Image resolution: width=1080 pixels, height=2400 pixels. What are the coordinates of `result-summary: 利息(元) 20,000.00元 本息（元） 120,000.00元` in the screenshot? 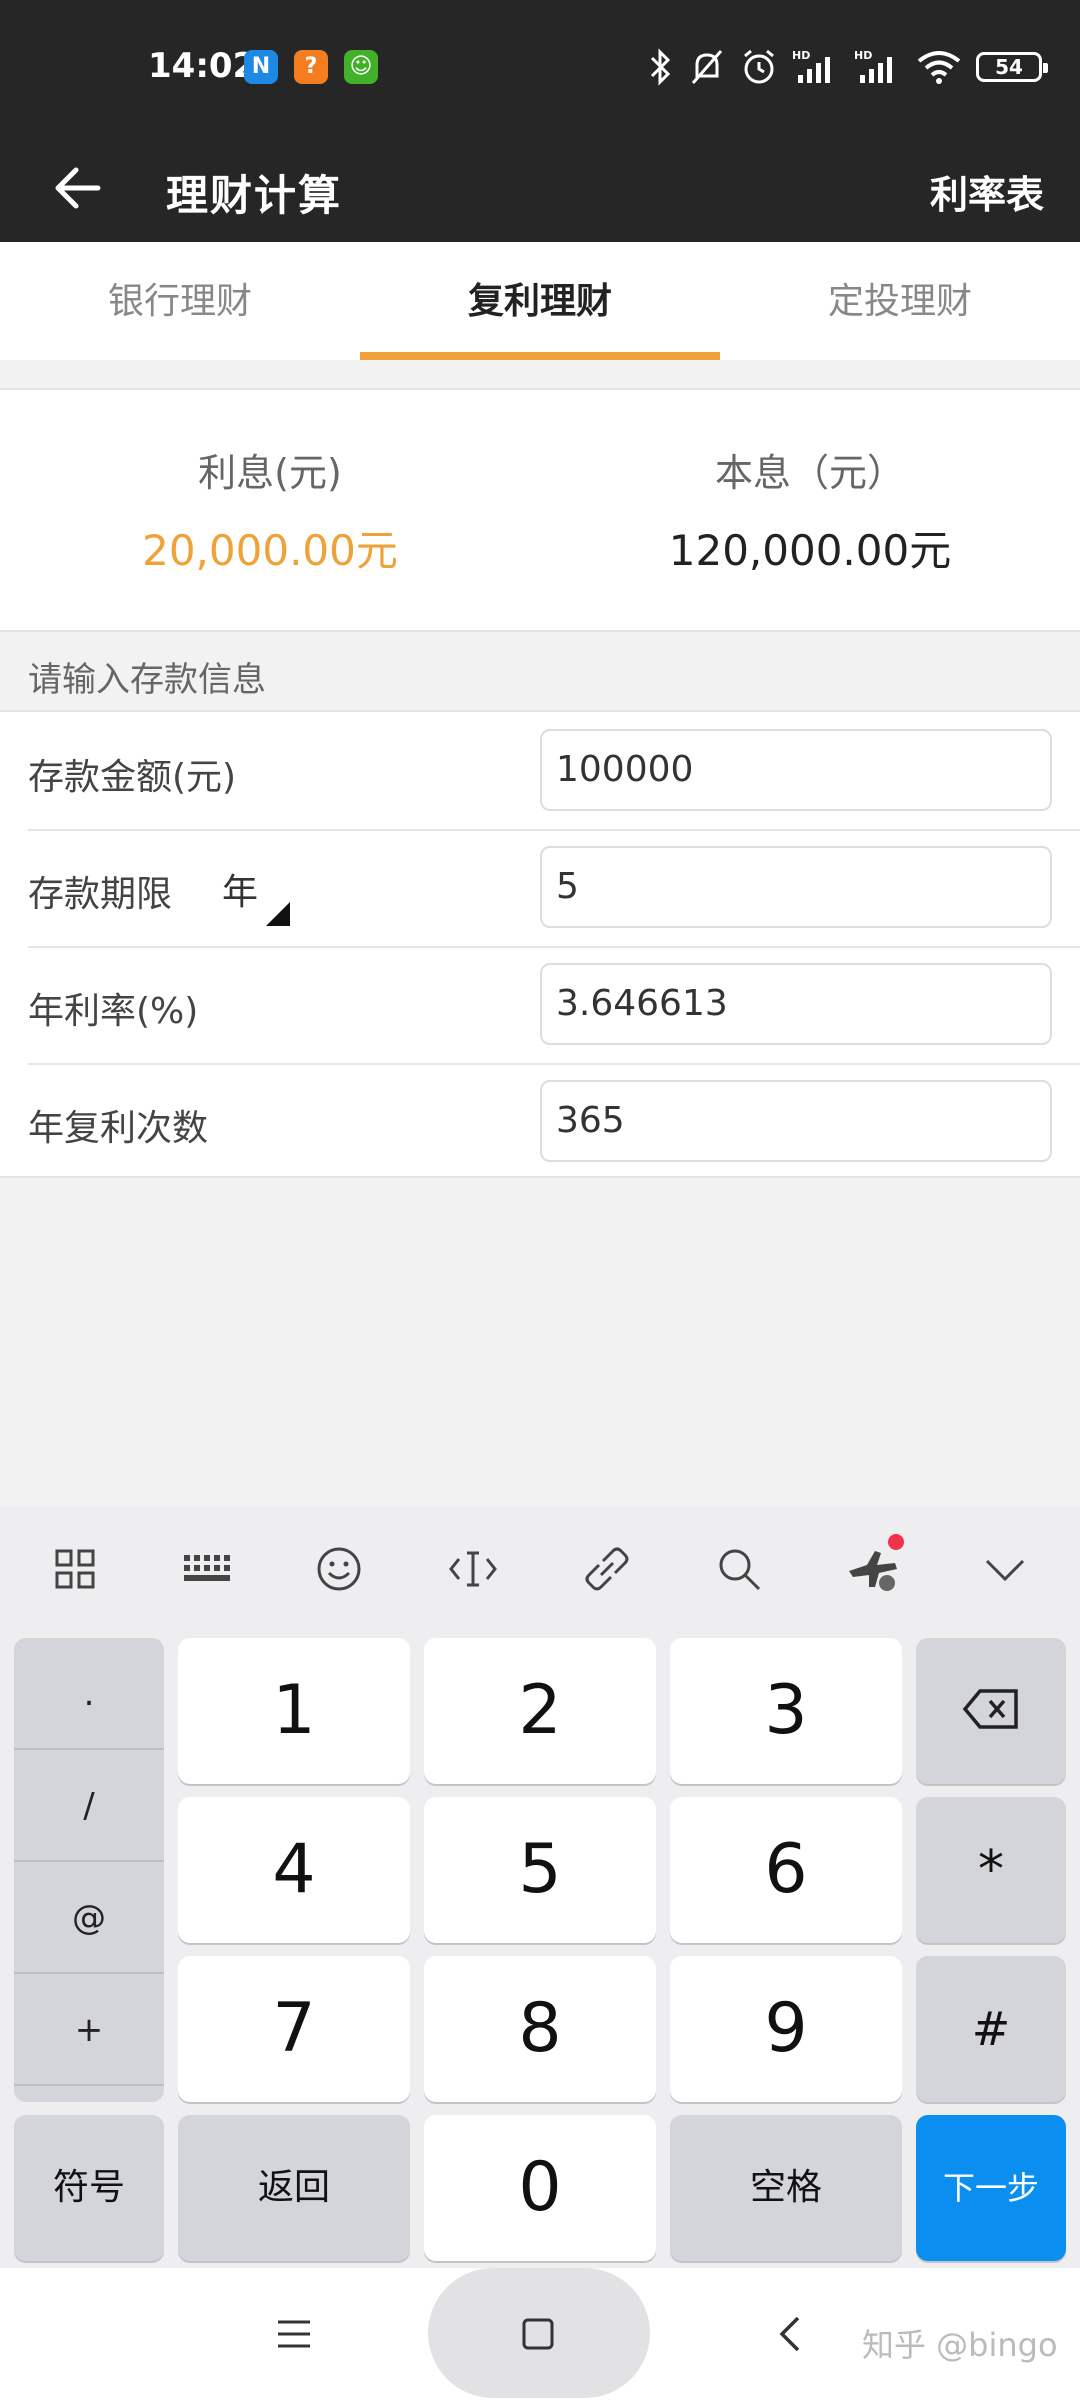 It's located at (540, 510).